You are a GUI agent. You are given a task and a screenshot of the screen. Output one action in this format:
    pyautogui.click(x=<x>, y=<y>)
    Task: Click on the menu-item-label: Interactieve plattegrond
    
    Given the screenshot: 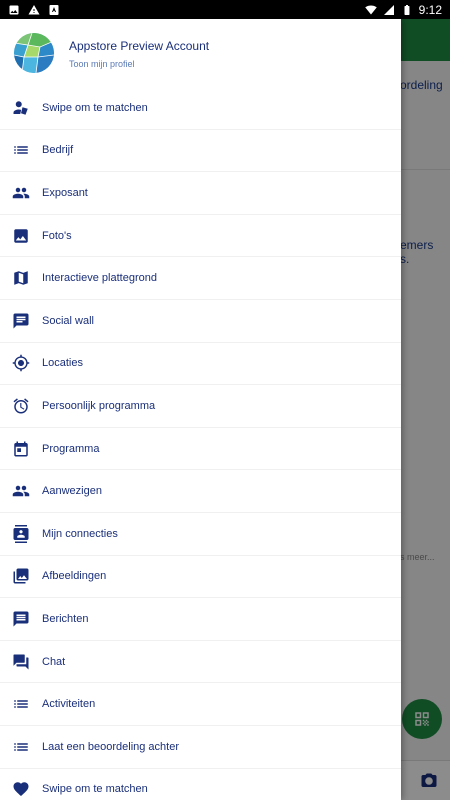 What is the action you would take?
    pyautogui.click(x=99, y=278)
    